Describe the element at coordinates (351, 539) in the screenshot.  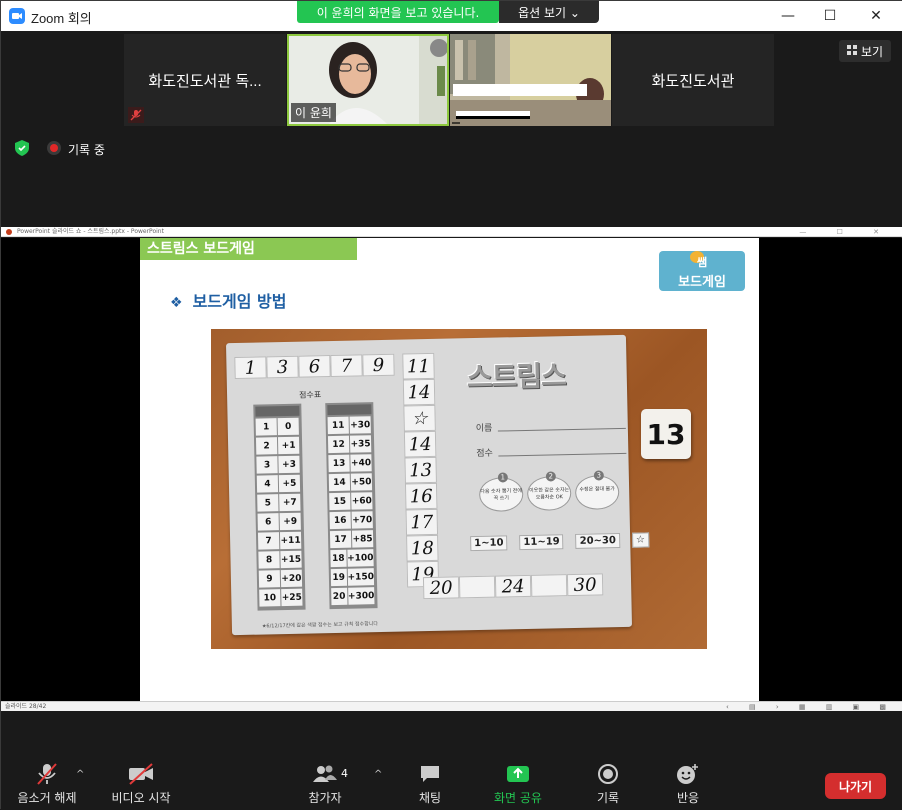
I see `score-row: 17 +85` at that location.